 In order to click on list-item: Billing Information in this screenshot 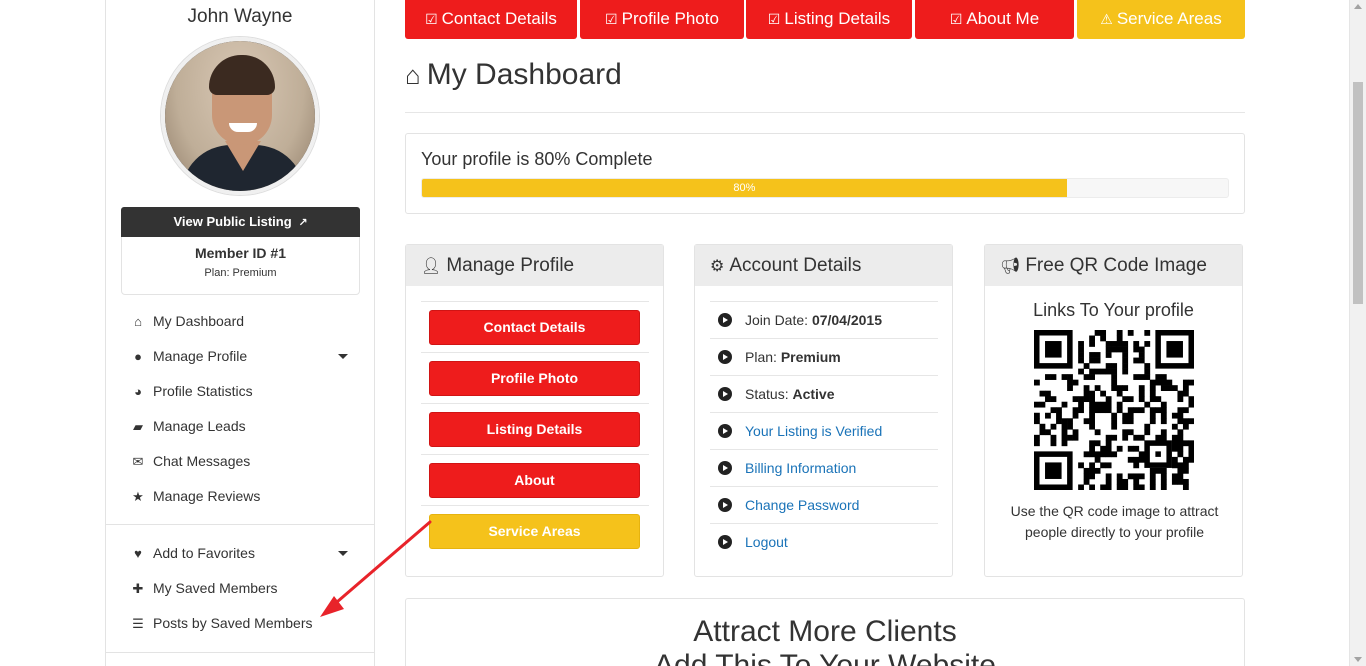, I will do `click(824, 467)`.